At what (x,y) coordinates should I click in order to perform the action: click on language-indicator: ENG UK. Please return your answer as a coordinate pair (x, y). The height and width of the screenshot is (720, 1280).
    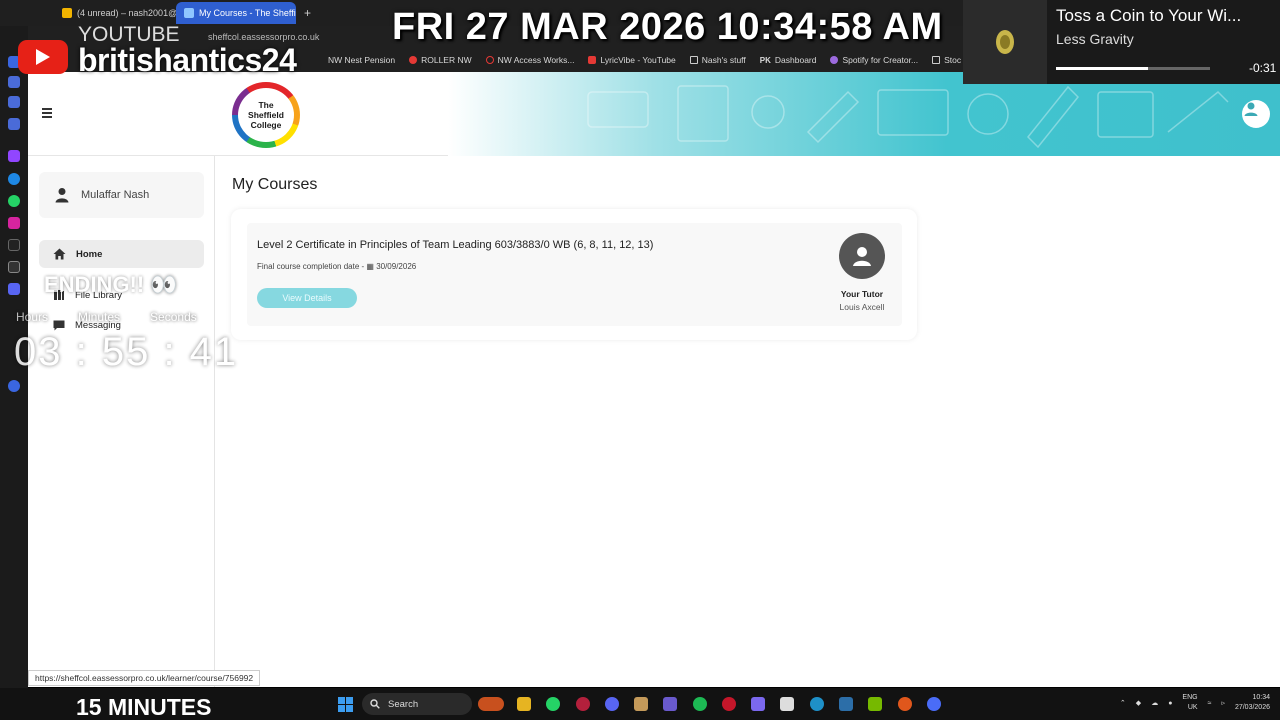
    Looking at the image, I should click on (1189, 703).